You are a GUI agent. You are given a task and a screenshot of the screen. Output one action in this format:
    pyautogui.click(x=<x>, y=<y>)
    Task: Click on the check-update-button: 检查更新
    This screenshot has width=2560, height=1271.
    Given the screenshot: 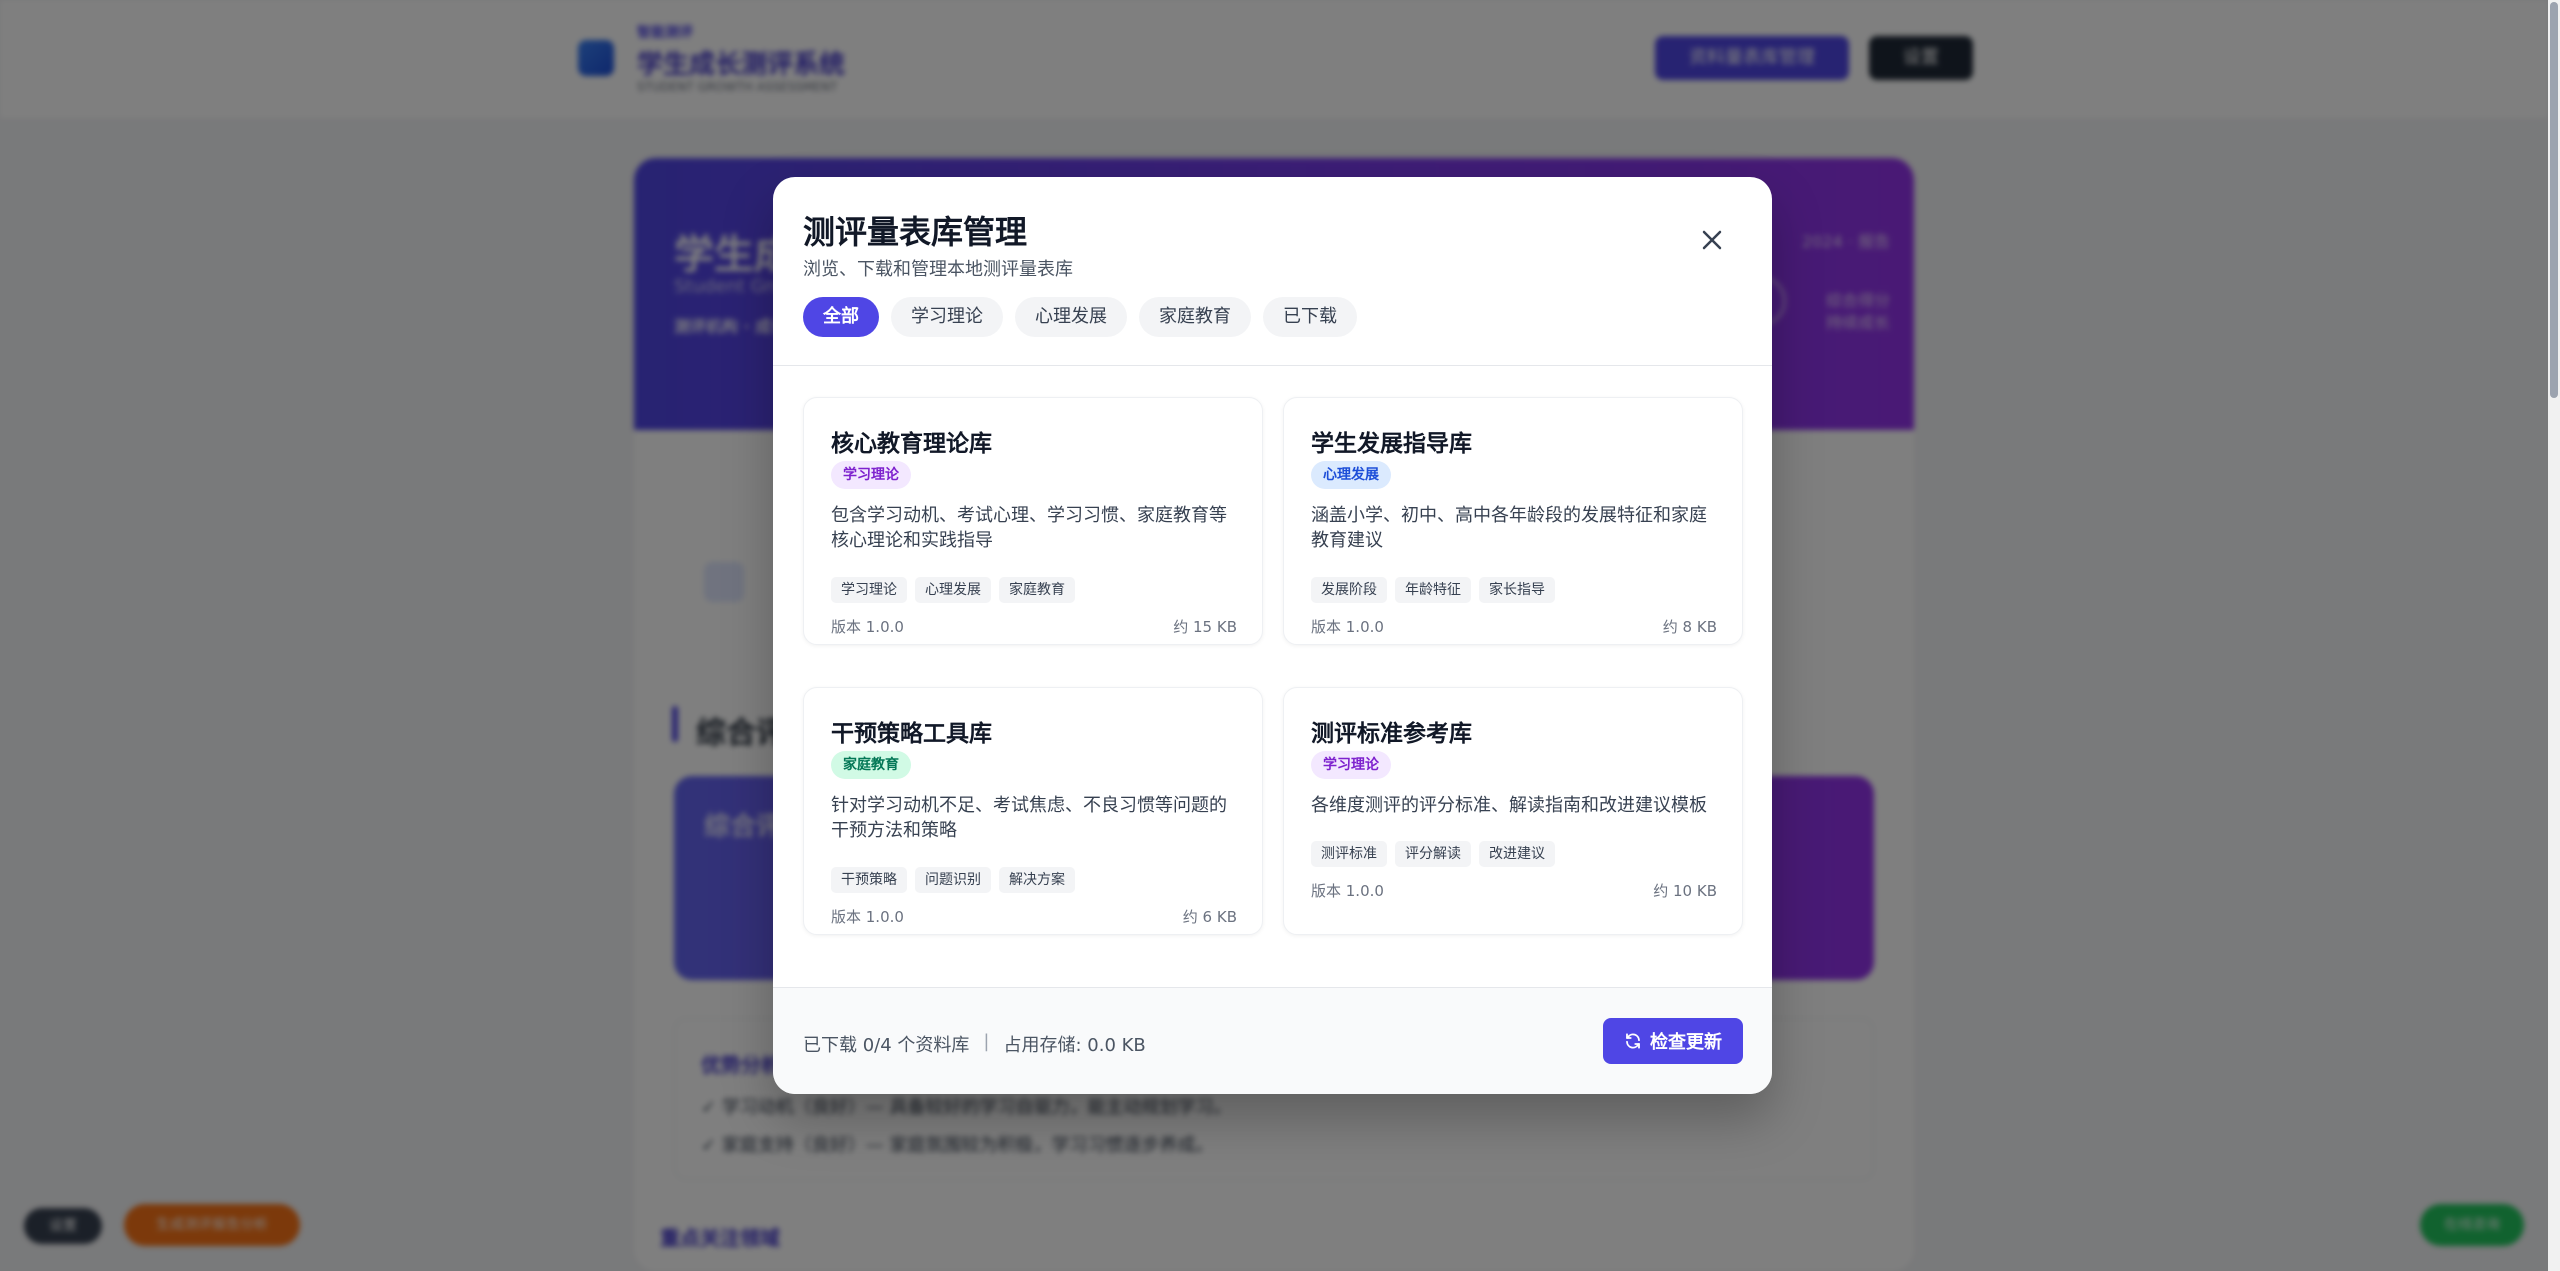 What is the action you would take?
    pyautogui.click(x=1673, y=1041)
    